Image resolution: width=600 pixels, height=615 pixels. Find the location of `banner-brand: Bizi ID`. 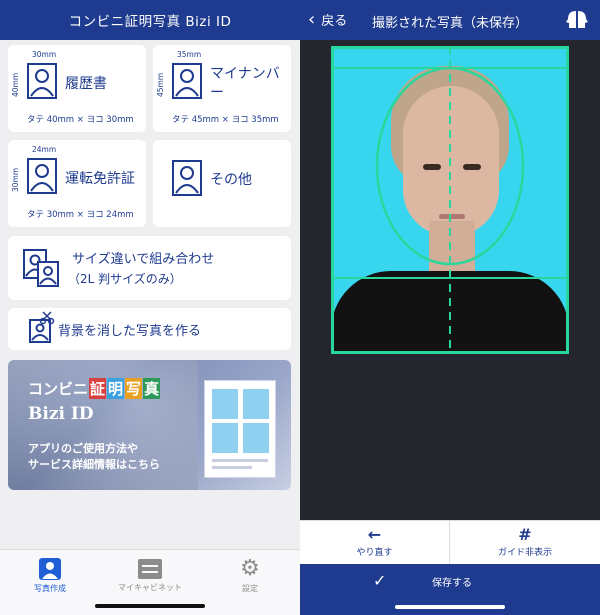

banner-brand: Bizi ID is located at coordinates (61, 414).